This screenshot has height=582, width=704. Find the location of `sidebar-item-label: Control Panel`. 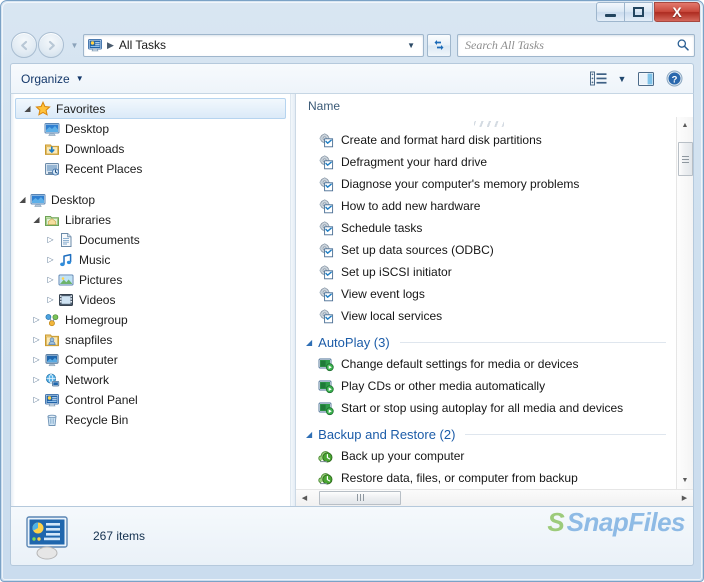

sidebar-item-label: Control Panel is located at coordinates (101, 400).